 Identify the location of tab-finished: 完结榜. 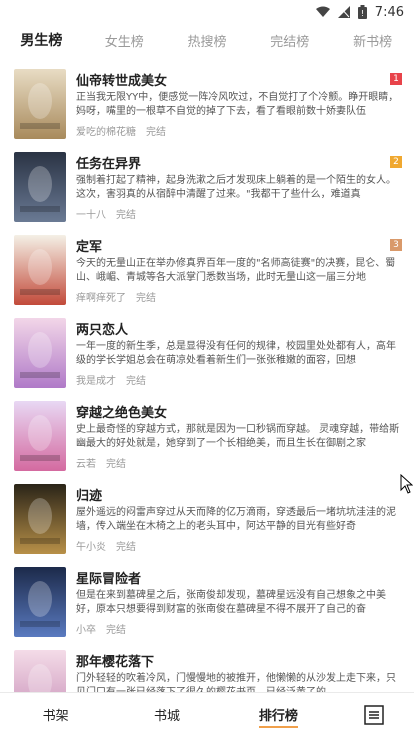
(289, 40).